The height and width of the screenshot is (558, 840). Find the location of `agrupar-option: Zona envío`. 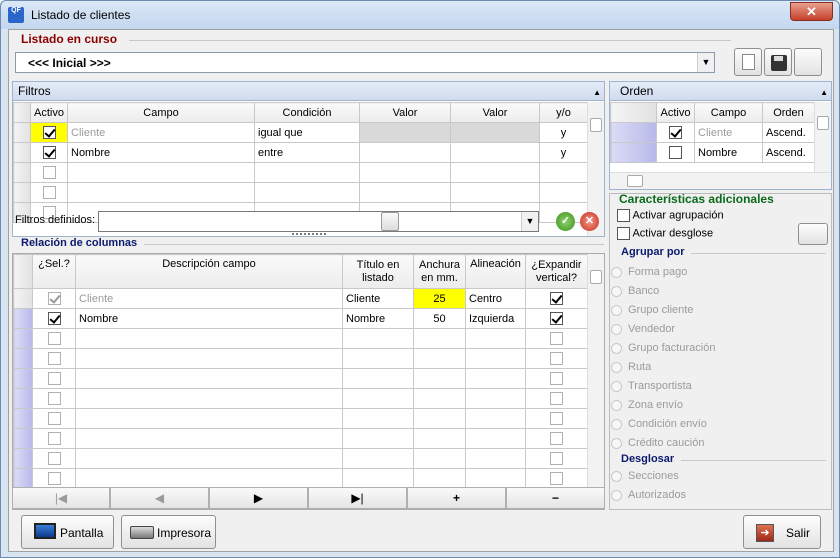

agrupar-option: Zona envío is located at coordinates (663, 405).